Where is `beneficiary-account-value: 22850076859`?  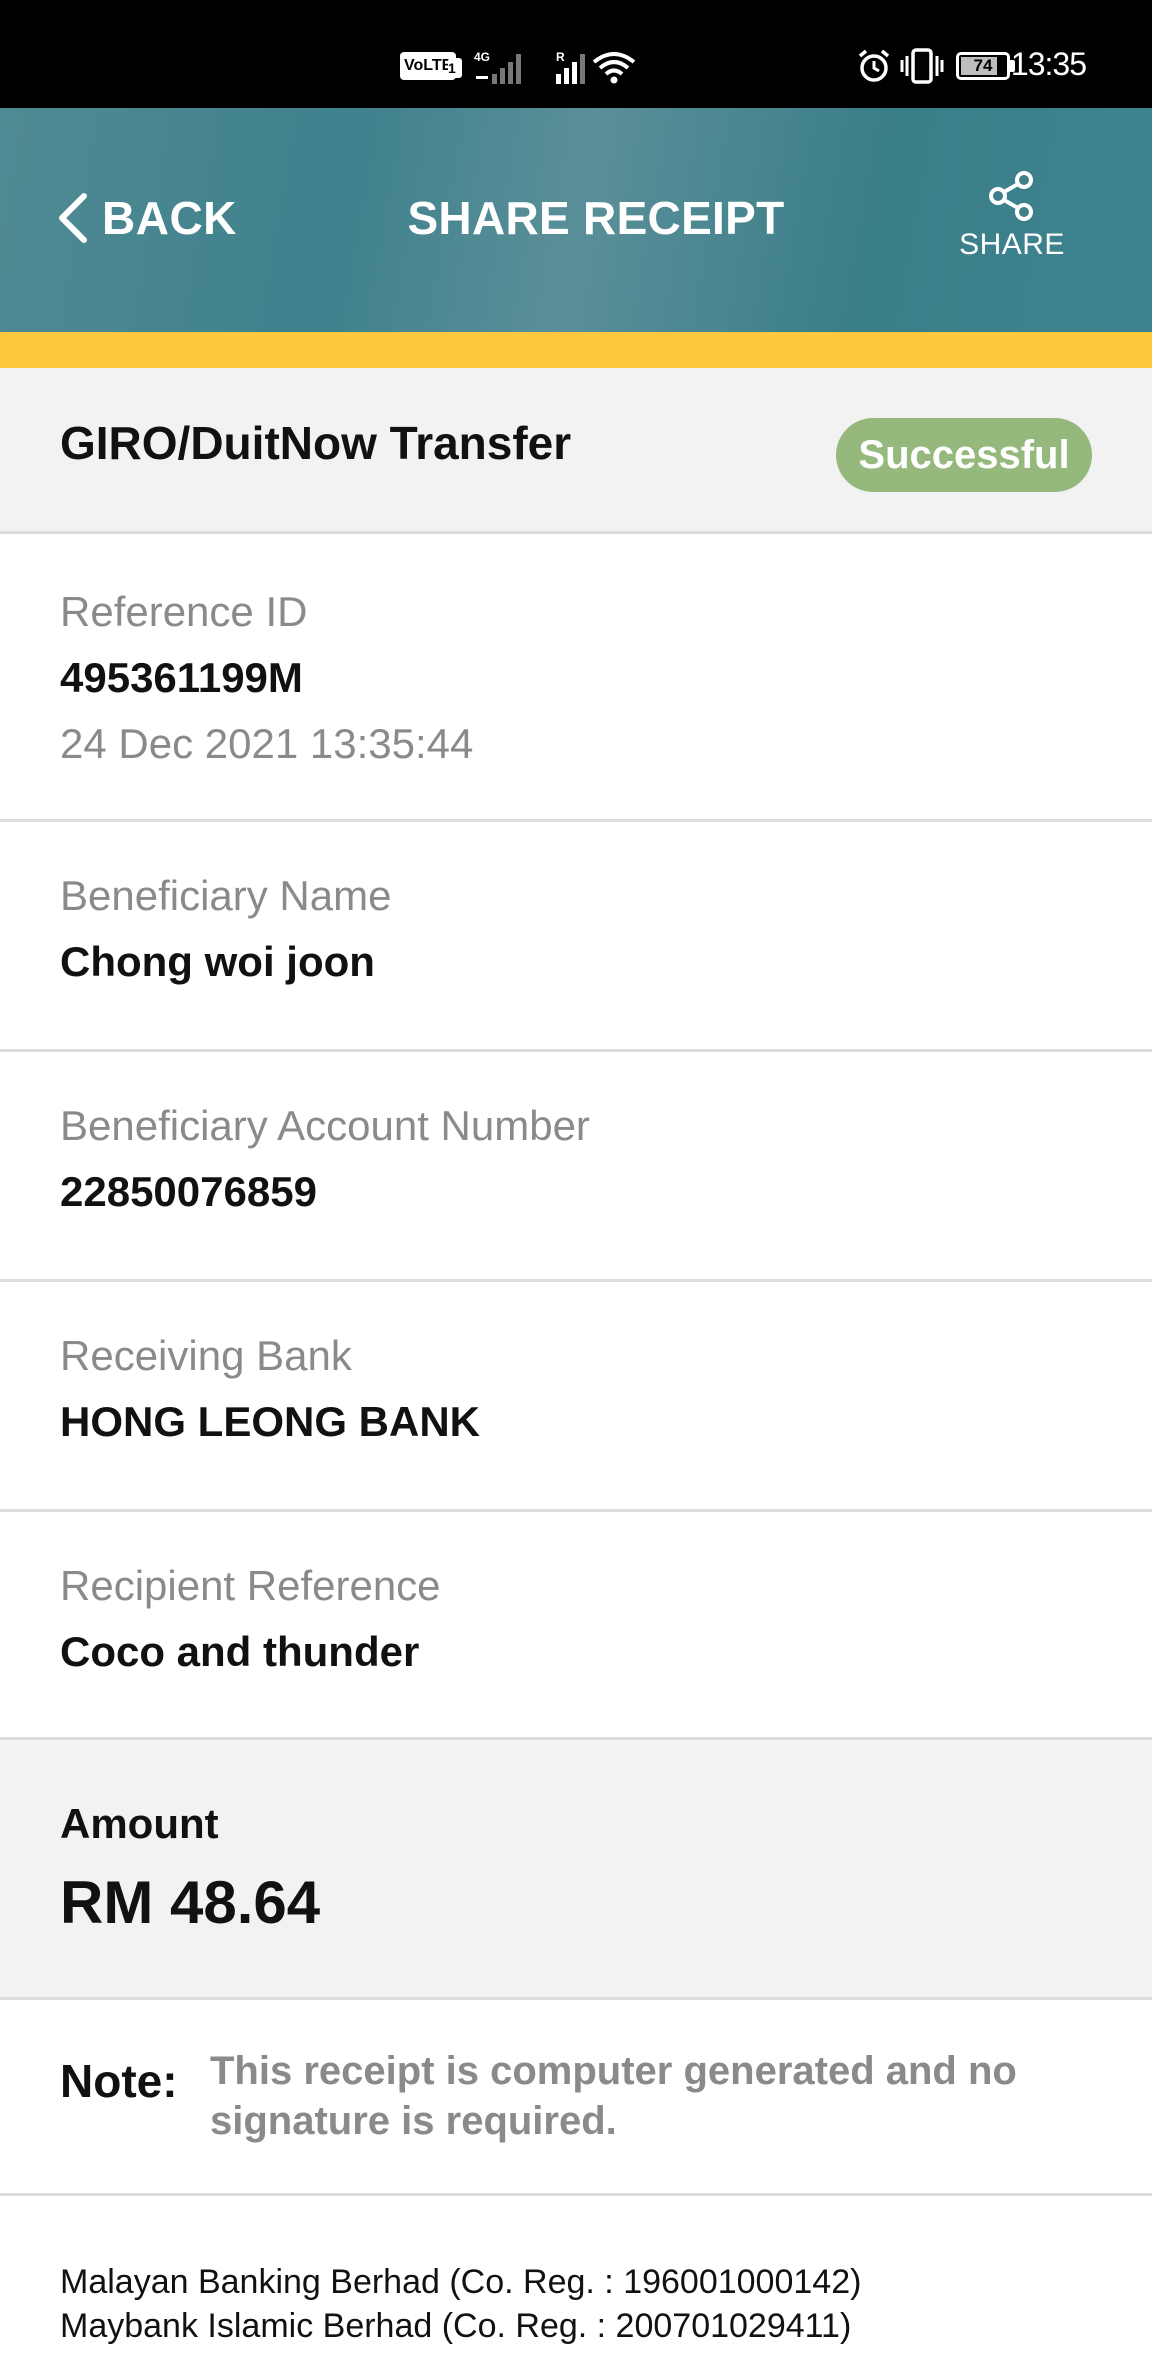
beneficiary-account-value: 22850076859 is located at coordinates (188, 1191).